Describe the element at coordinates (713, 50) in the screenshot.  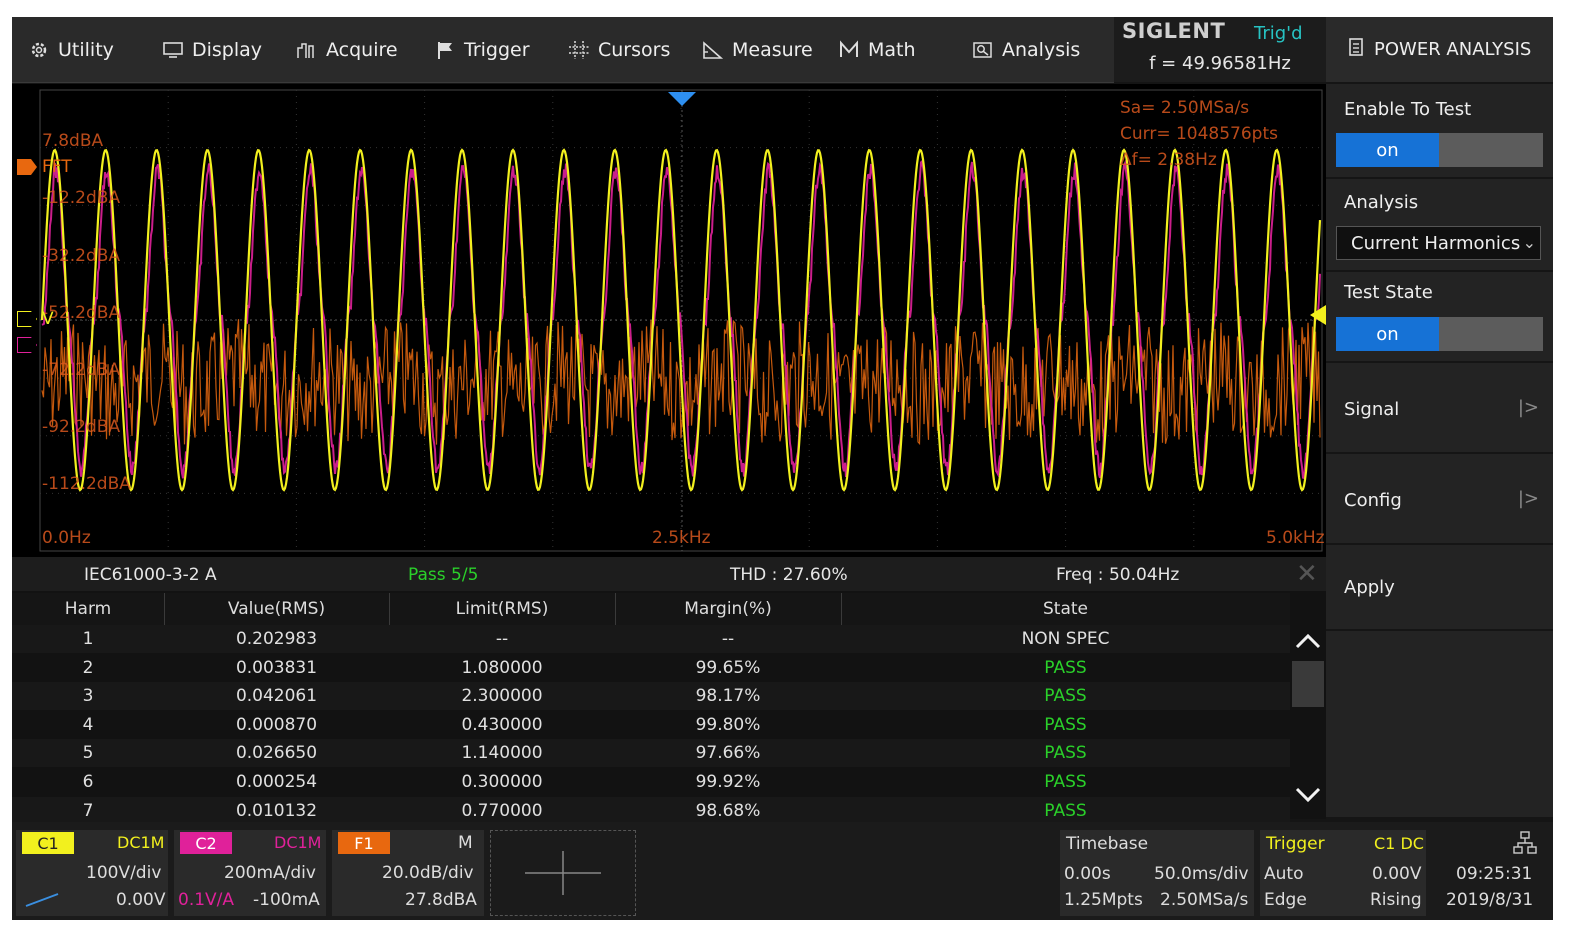
I see `ruler-icon` at that location.